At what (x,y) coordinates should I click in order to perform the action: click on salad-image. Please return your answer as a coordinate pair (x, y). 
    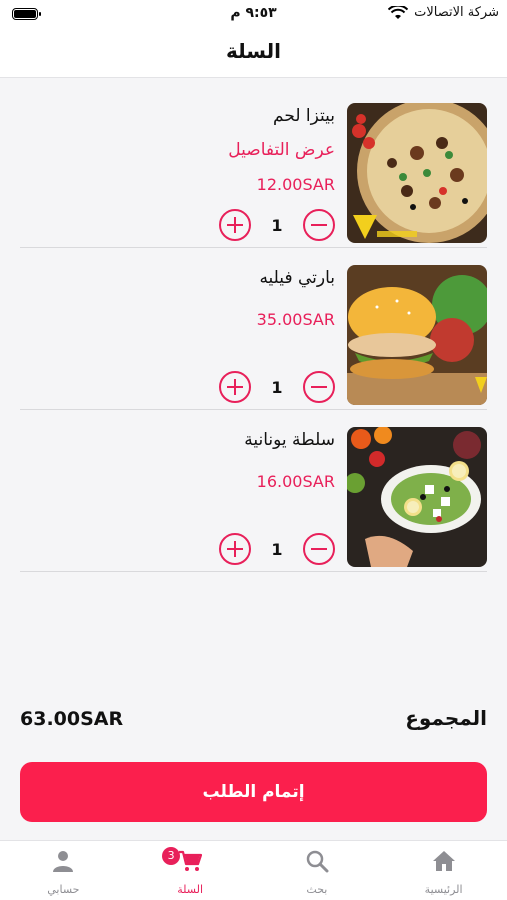
    Looking at the image, I should click on (417, 497).